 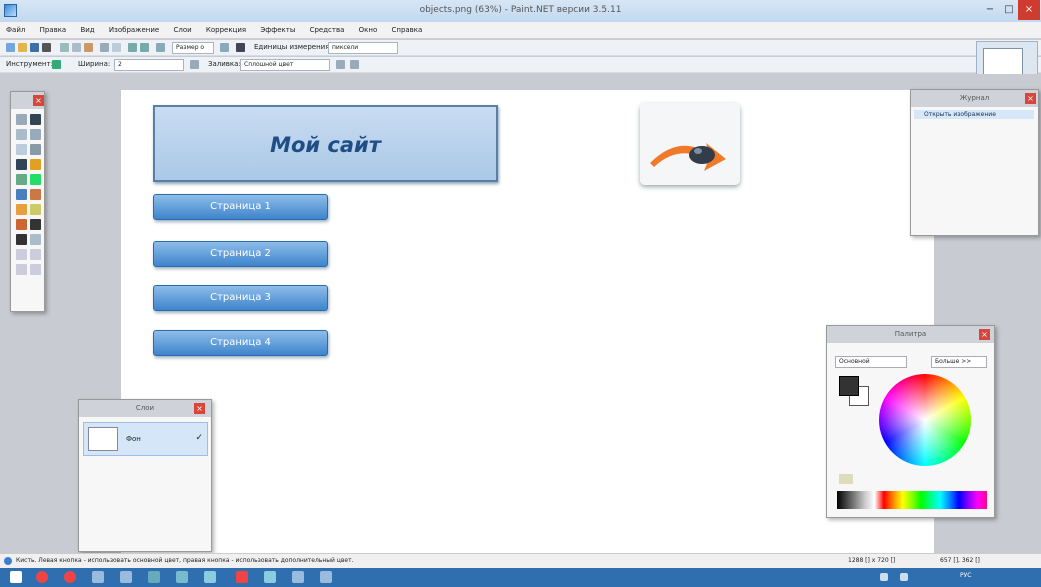 What do you see at coordinates (21, 239) in the screenshot?
I see `text-tool-icon` at bounding box center [21, 239].